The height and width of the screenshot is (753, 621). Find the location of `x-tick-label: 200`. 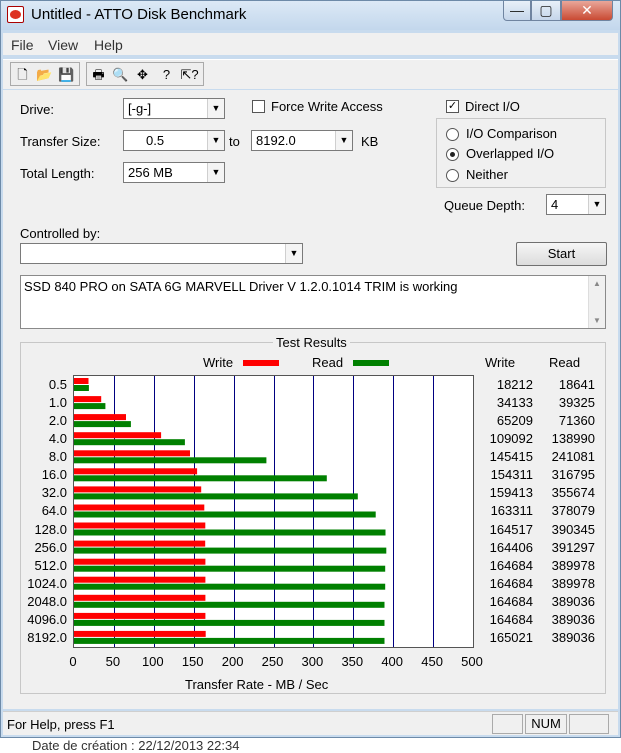

x-tick-label: 200 is located at coordinates (232, 661).